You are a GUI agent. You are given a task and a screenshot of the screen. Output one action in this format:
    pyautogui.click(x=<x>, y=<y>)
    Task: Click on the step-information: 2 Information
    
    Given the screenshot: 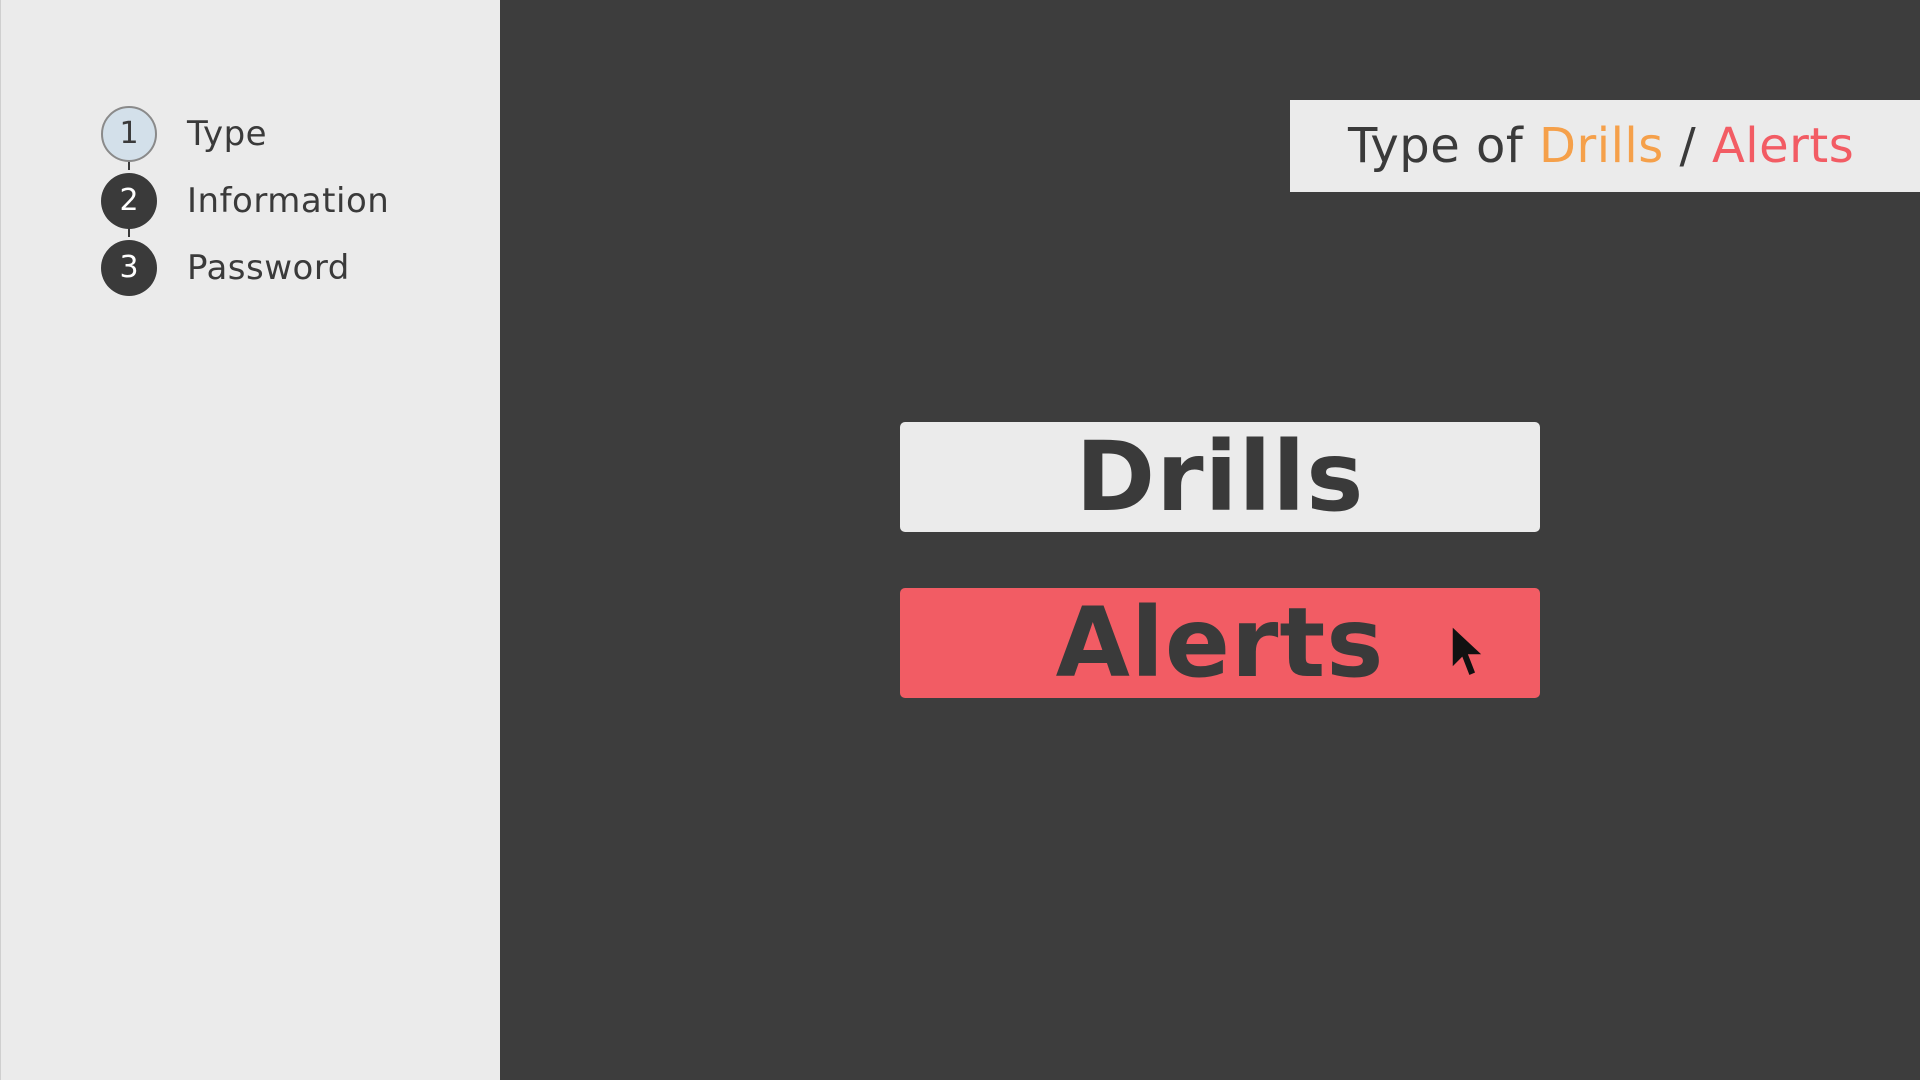 What is the action you would take?
    pyautogui.click(x=291, y=200)
    